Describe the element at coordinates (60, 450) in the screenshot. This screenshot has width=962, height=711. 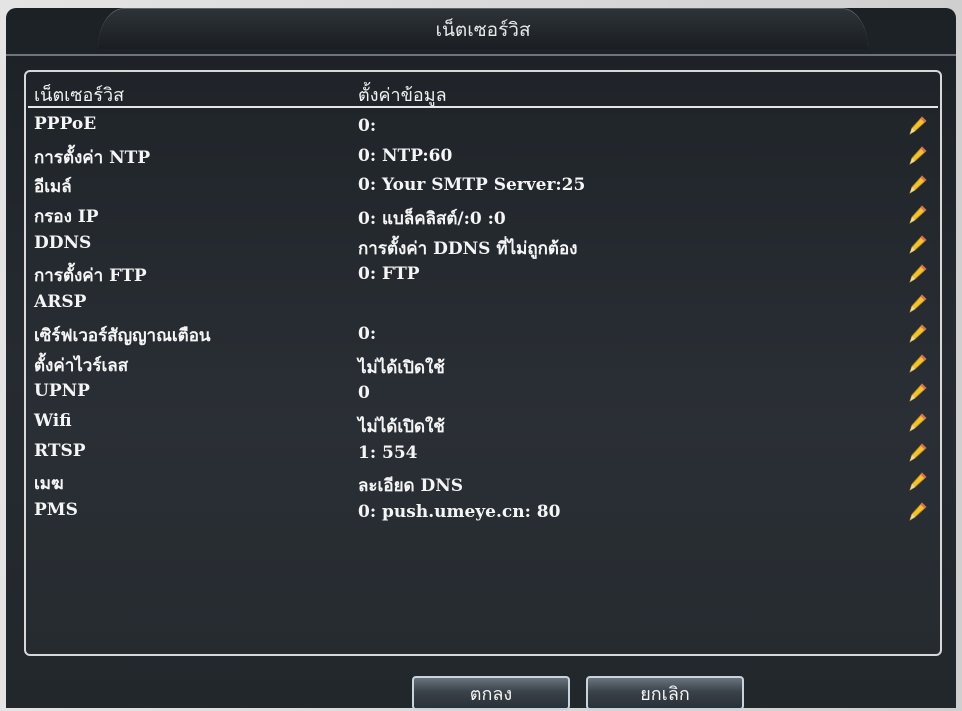
I see `service-name: RTSP` at that location.